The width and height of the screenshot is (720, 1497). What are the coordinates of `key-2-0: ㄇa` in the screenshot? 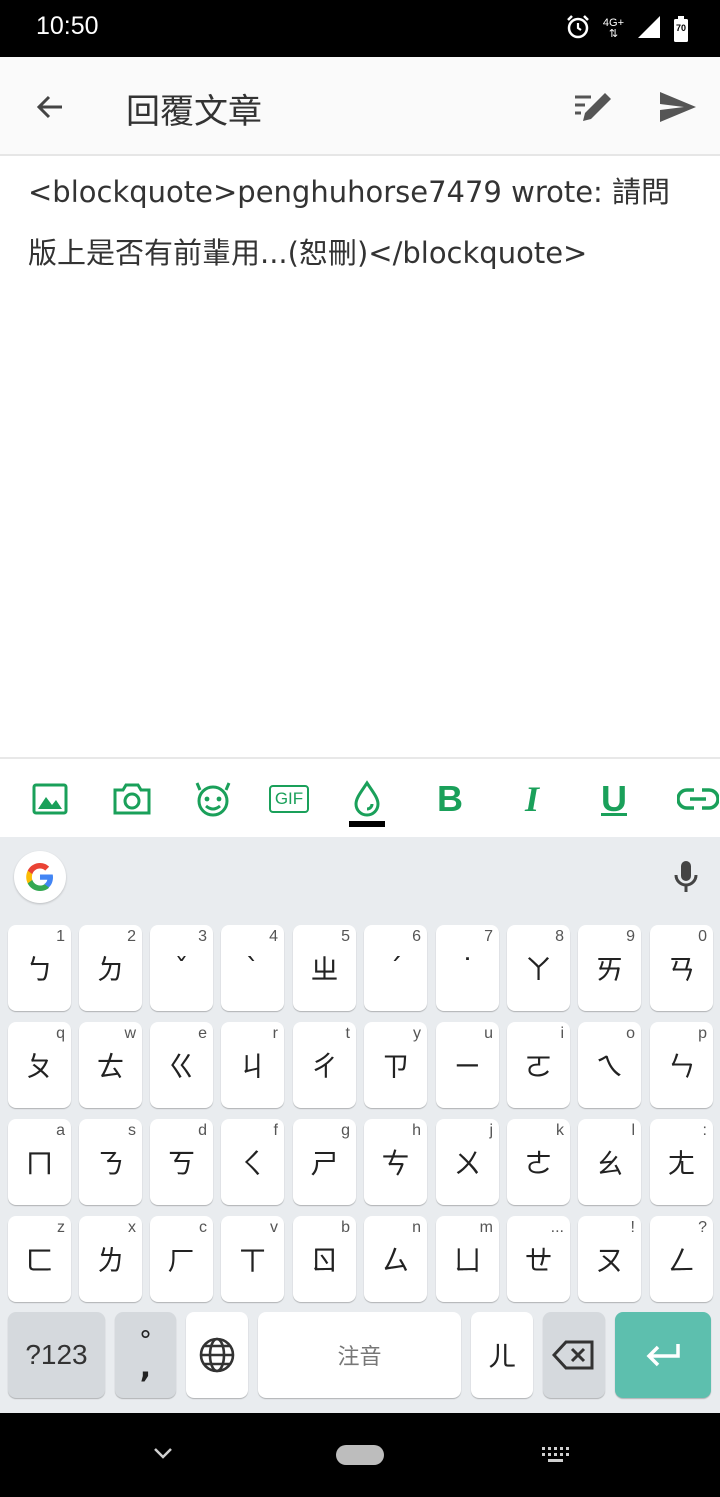 It's located at (39, 1162).